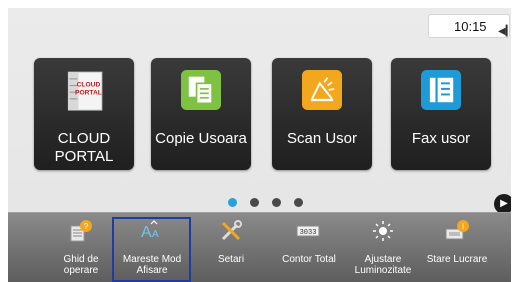  I want to click on next-page-button: ▶, so click(502, 204).